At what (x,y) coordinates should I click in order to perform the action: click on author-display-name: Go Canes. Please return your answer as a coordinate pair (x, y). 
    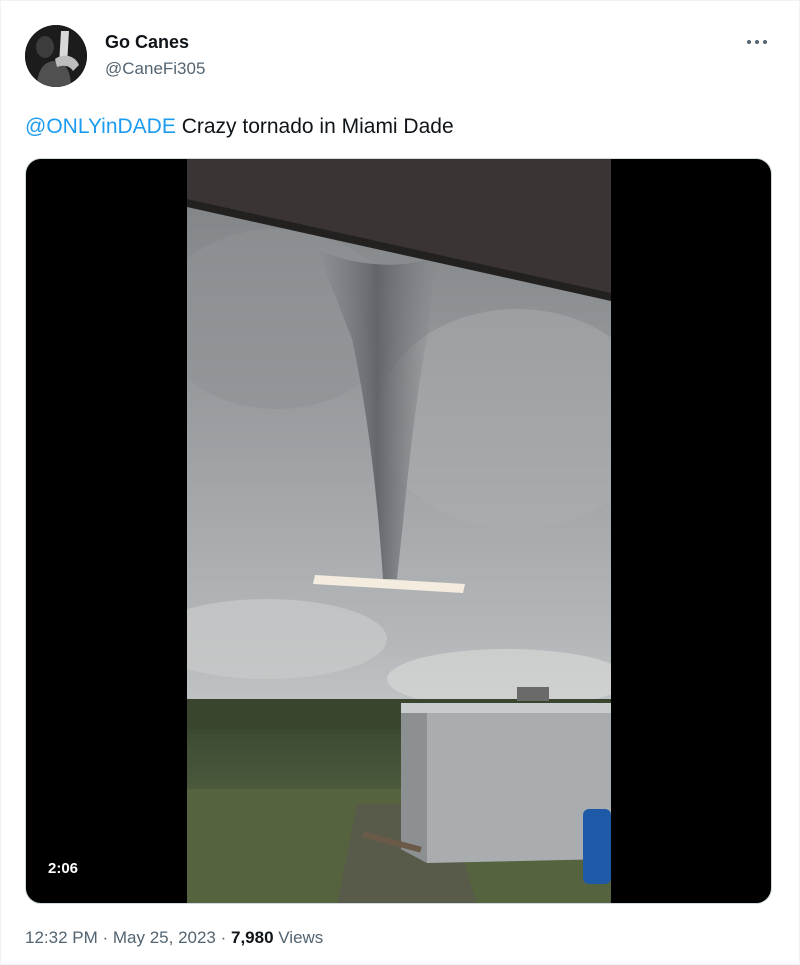
    Looking at the image, I should click on (147, 42).